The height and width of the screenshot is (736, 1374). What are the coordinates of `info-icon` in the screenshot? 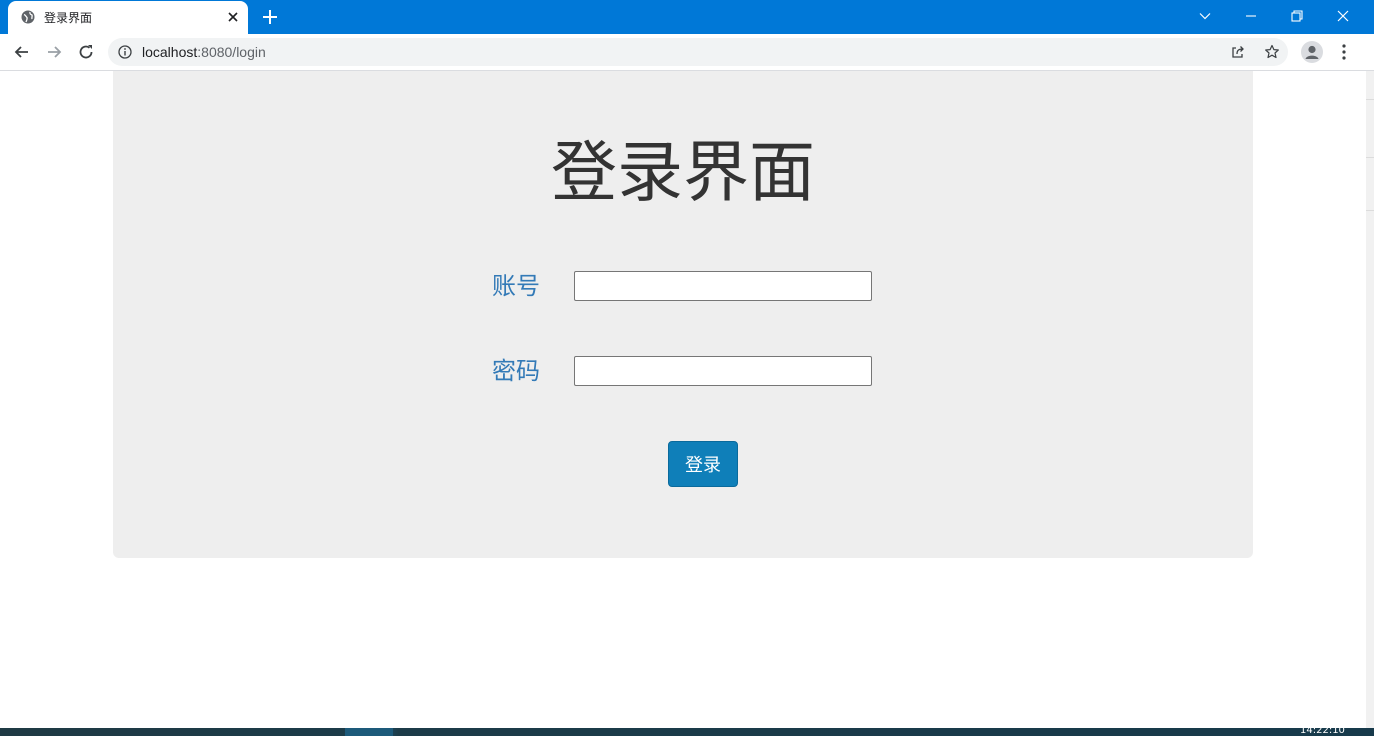 It's located at (125, 52).